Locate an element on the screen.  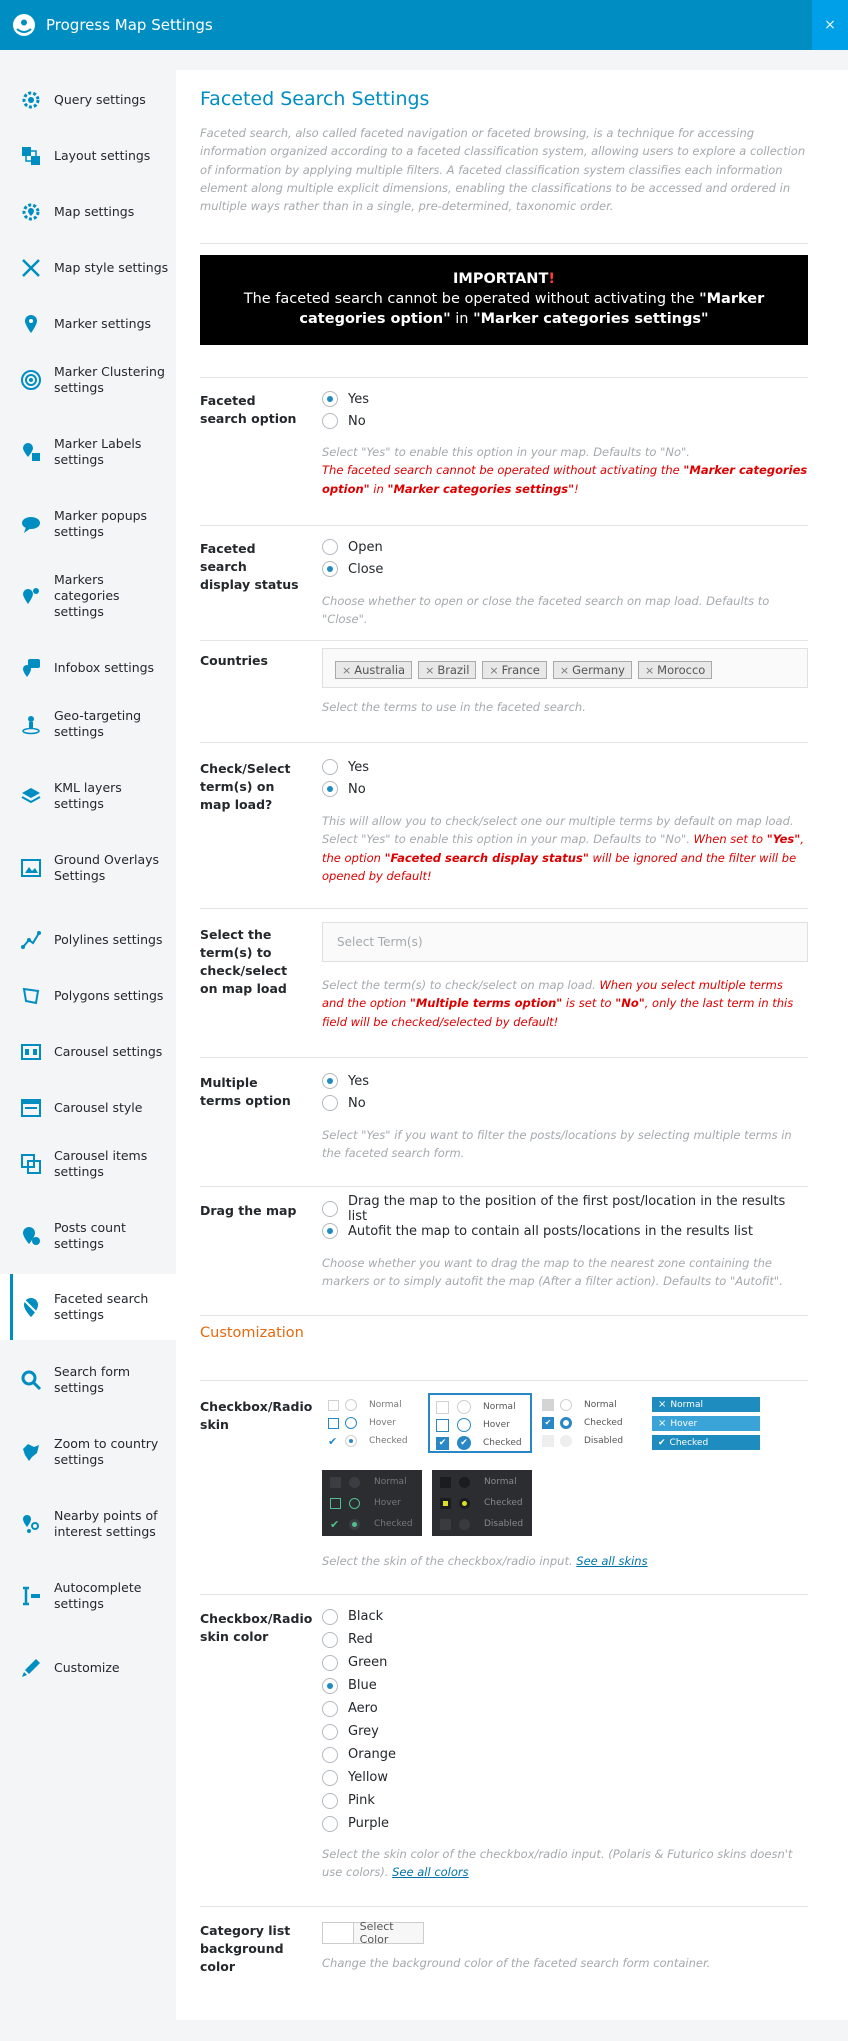
sidebar-item-polygons: Polygons settings is located at coordinates (88, 996).